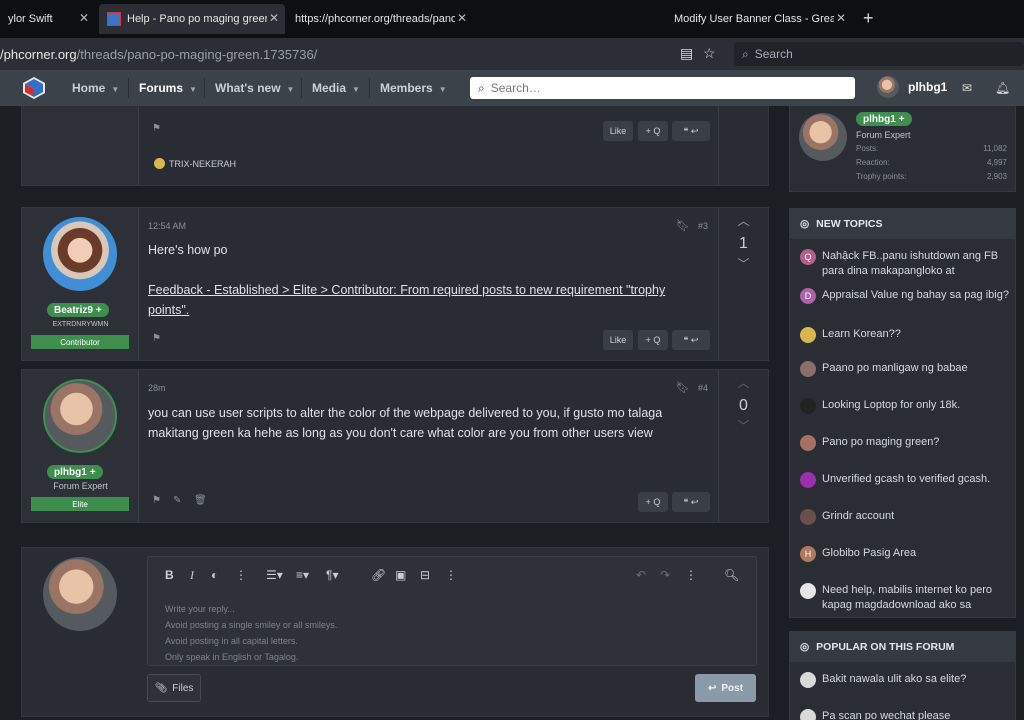 This screenshot has width=1024, height=720. Describe the element at coordinates (332, 575) in the screenshot. I see `paragraph-icon: ¶▾` at that location.